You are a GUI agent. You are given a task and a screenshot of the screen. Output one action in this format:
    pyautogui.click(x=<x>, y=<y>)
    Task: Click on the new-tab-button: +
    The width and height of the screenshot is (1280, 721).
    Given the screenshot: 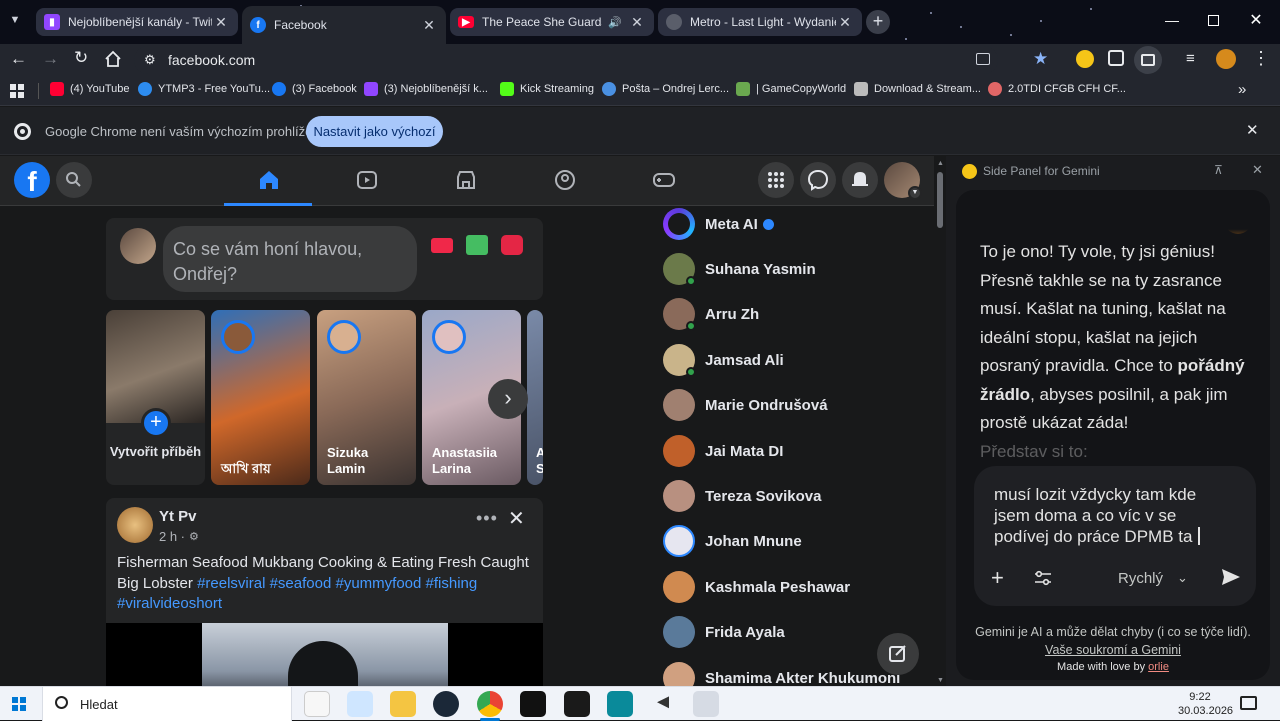 What is the action you would take?
    pyautogui.click(x=878, y=22)
    